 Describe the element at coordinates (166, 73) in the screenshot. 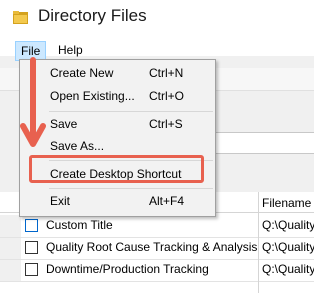

I see `menu-item-shortcut: Ctrl+N` at that location.